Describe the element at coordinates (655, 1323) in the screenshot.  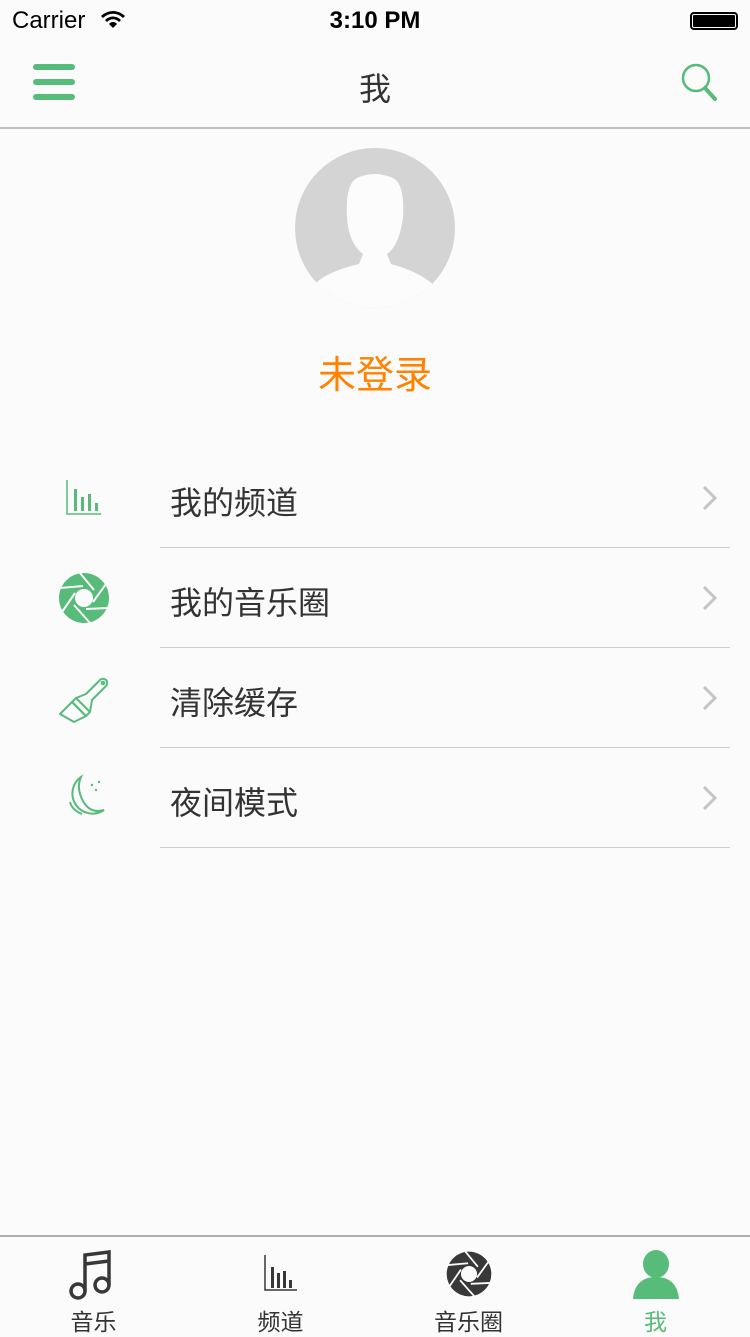
I see `tab-label: 我` at that location.